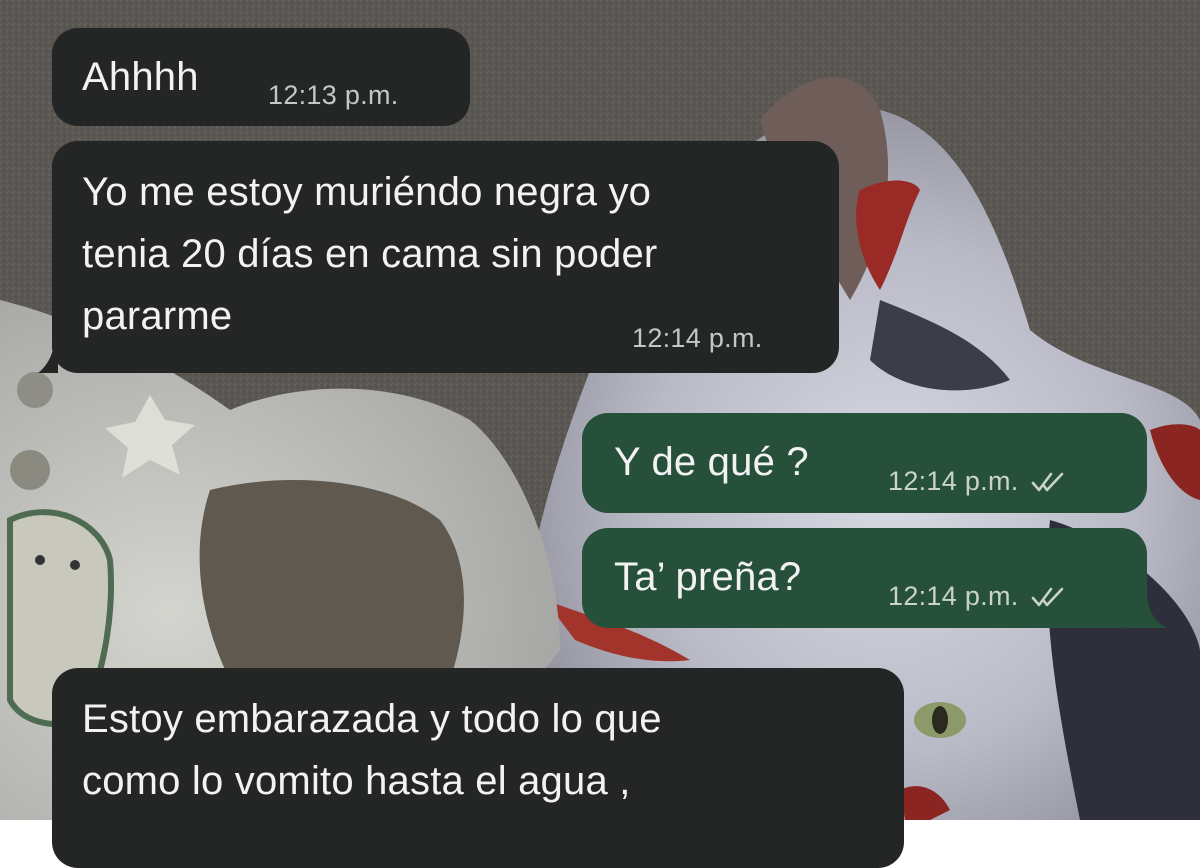 This screenshot has height=868, width=1200. Describe the element at coordinates (333, 95) in the screenshot. I see `message-timestamp: 12:13 p.m.` at that location.